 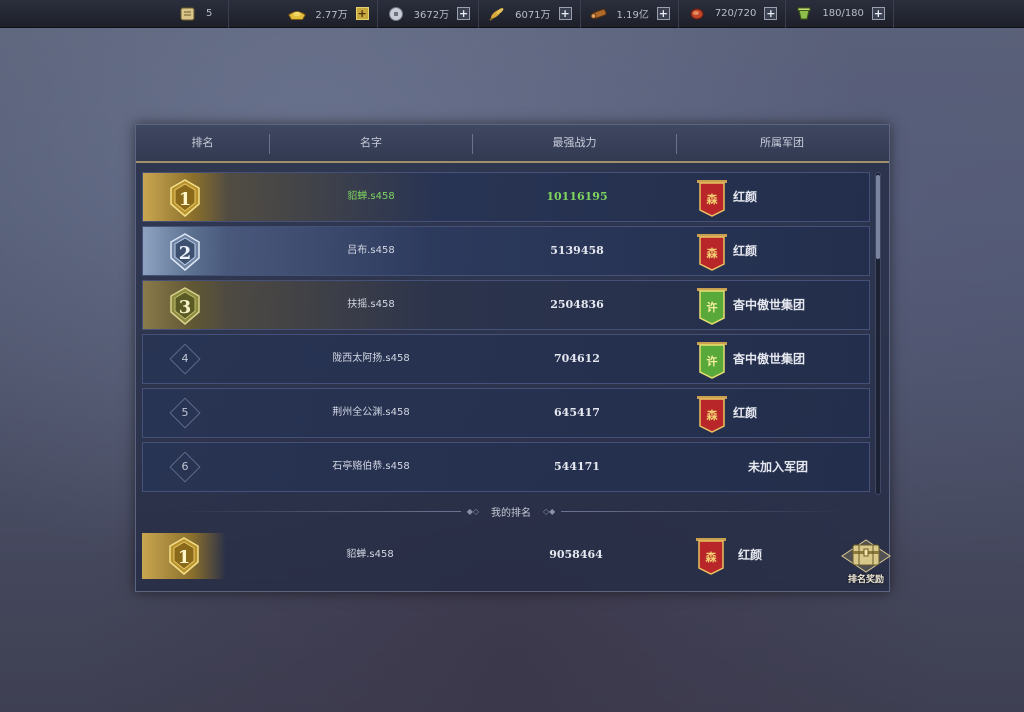 I want to click on my-player-name: 貂蝉.s458, so click(x=370, y=554).